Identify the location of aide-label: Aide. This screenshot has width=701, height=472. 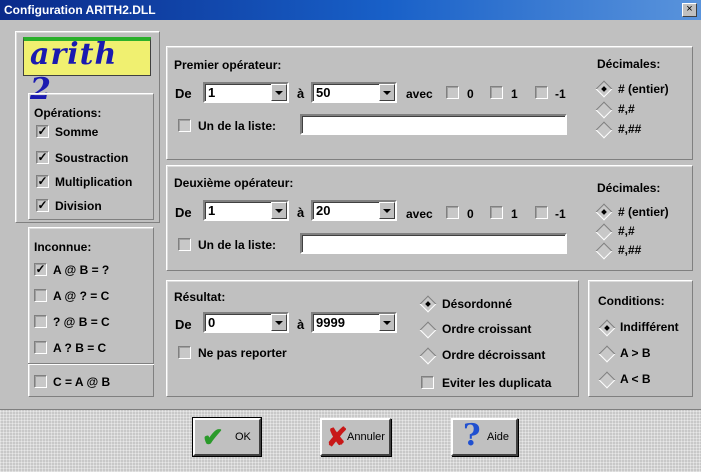
(498, 437).